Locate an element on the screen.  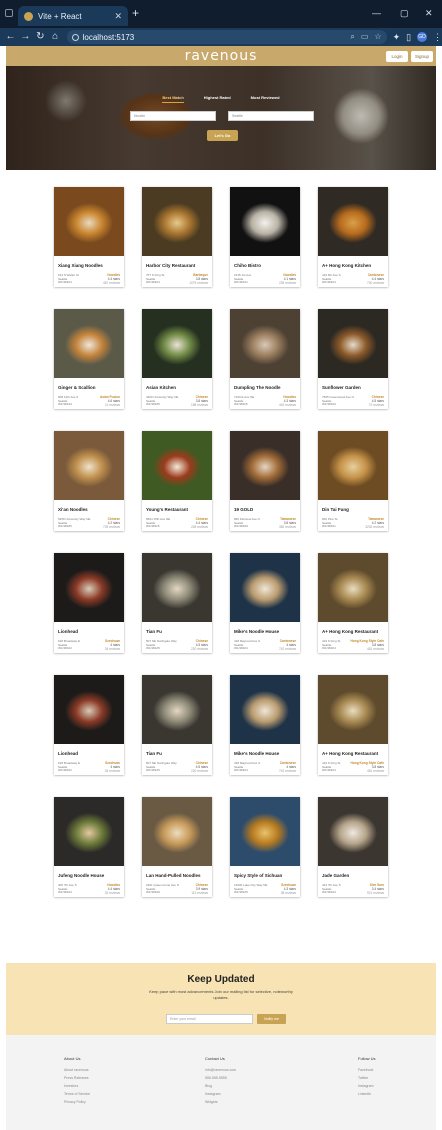
business-name: Lan Hand-Pulled Noodles is located at coordinates (173, 875).